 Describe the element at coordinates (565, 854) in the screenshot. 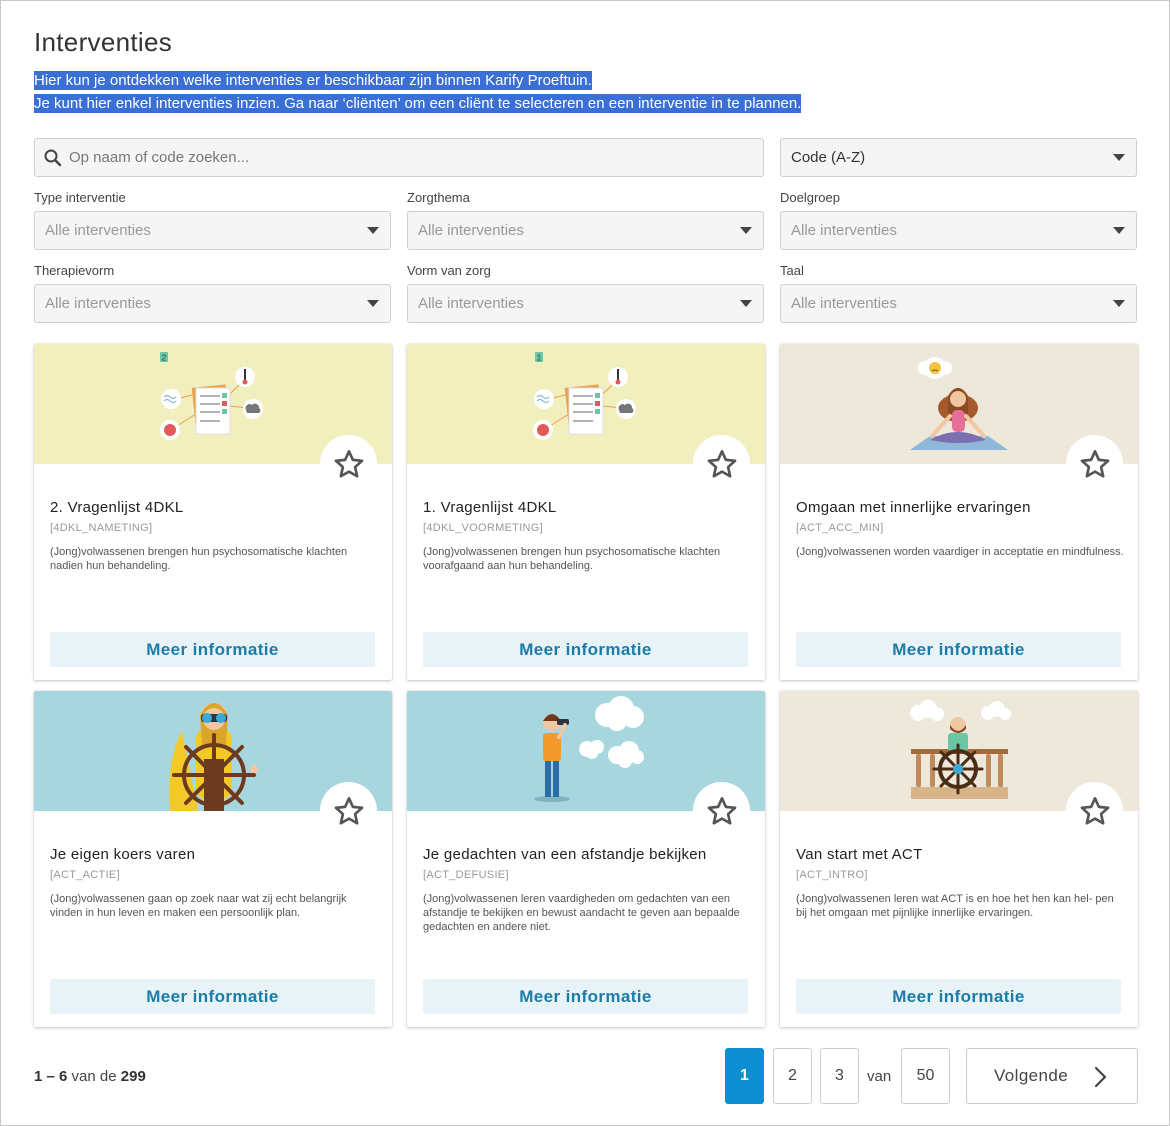

I see `card-title: Je gedachten van een afstandje bekijken` at that location.